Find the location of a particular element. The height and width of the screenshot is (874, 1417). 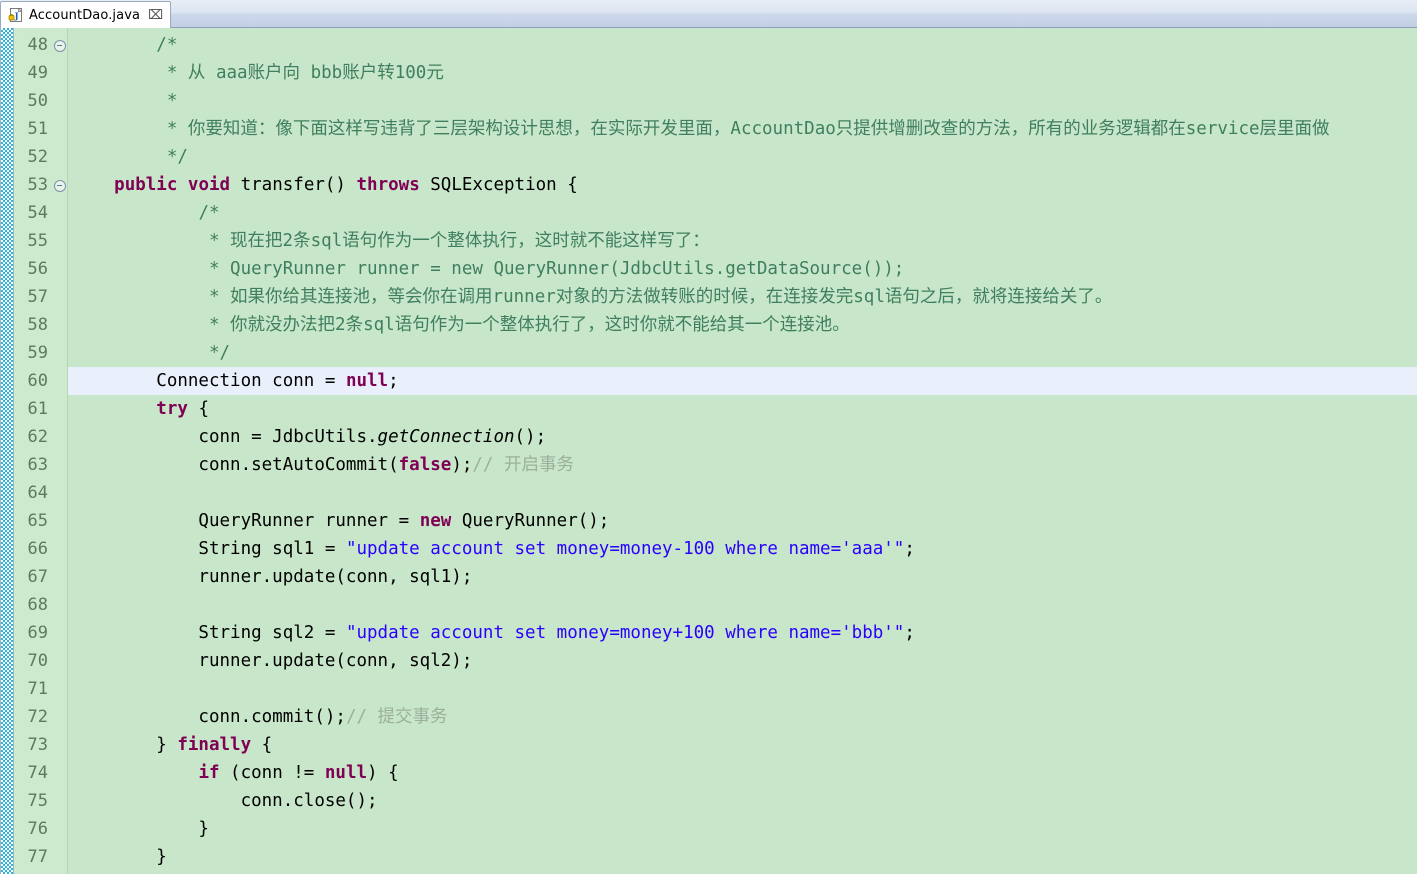

line-number: 72 is located at coordinates (37, 717).